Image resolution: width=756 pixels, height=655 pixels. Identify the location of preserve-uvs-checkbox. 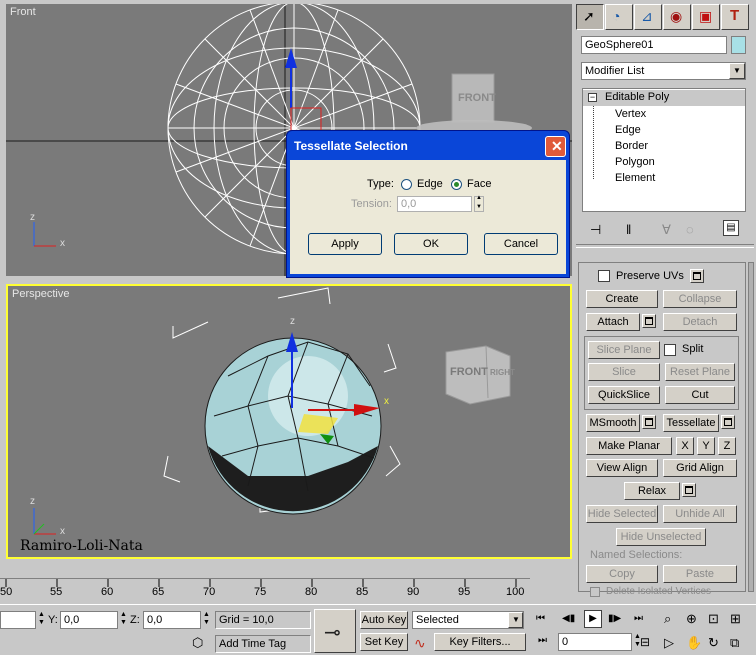
(604, 276).